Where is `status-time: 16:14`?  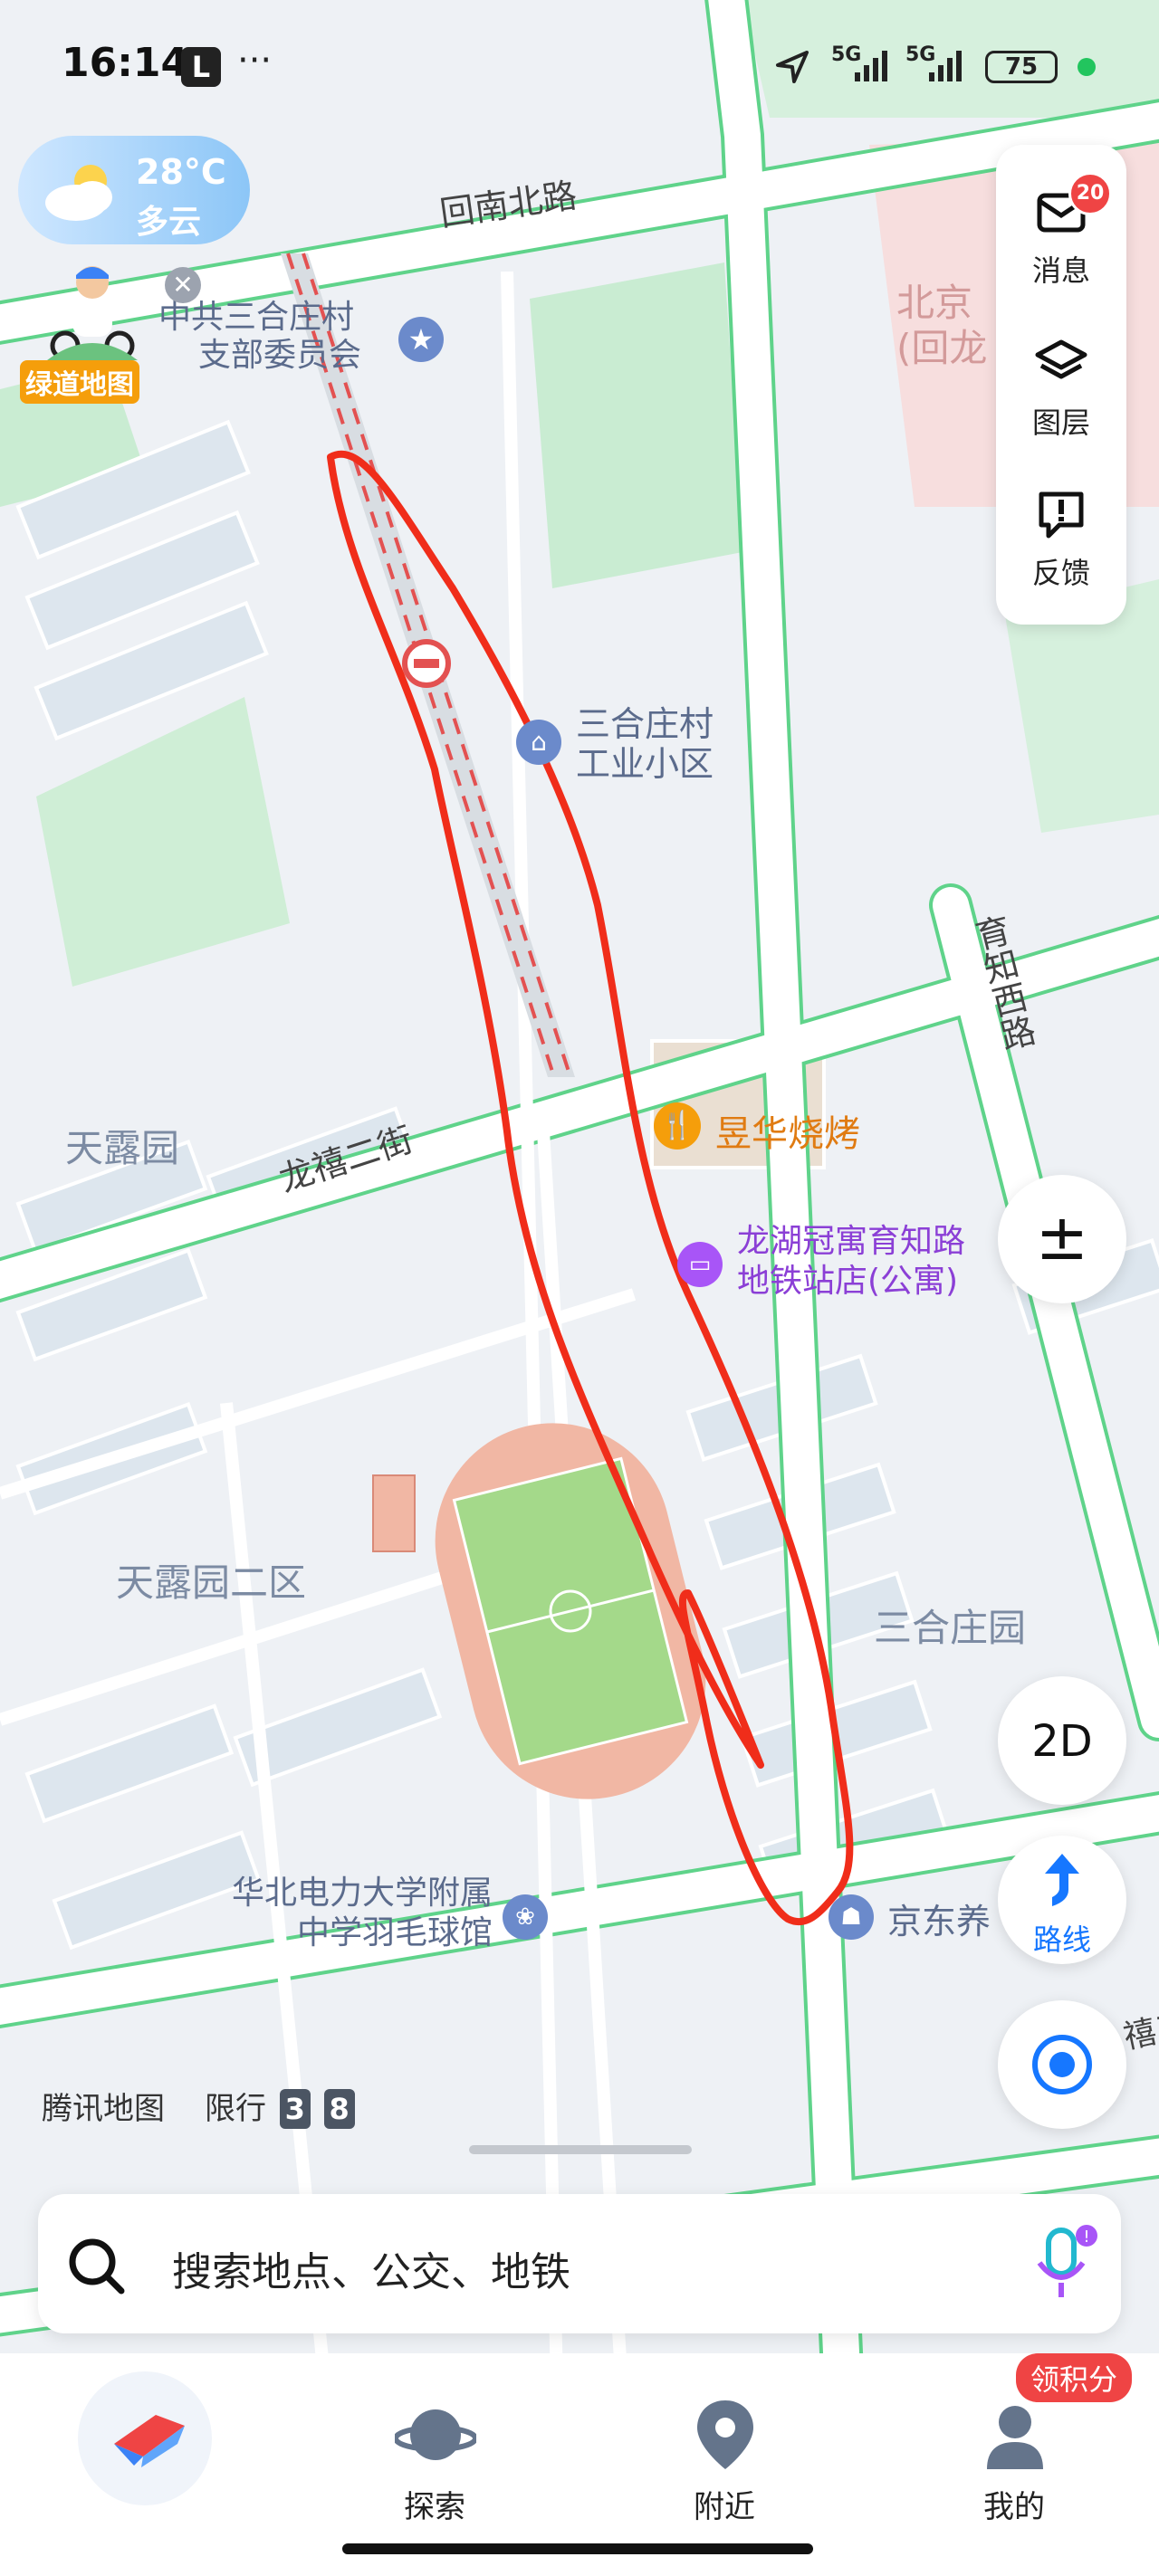
status-time: 16:14 is located at coordinates (125, 63).